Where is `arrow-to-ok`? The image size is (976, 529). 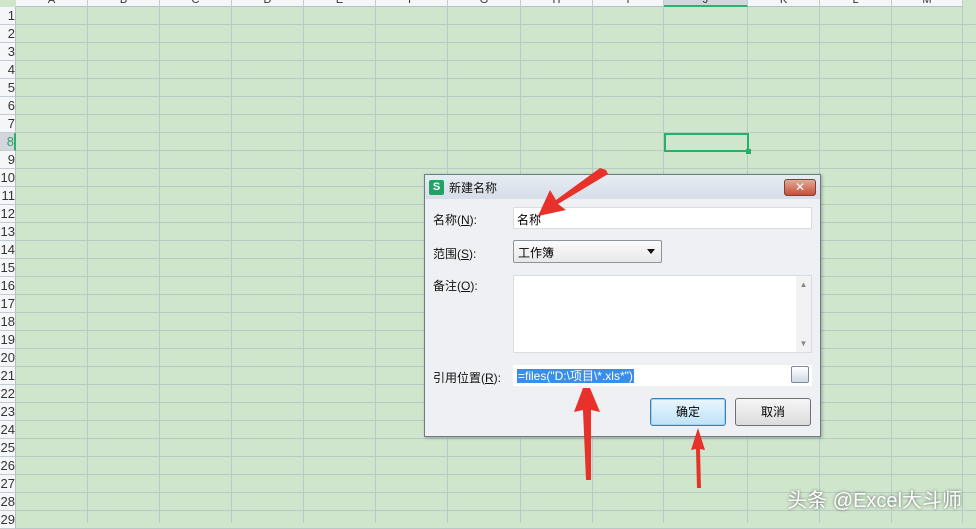 arrow-to-ok is located at coordinates (698, 458).